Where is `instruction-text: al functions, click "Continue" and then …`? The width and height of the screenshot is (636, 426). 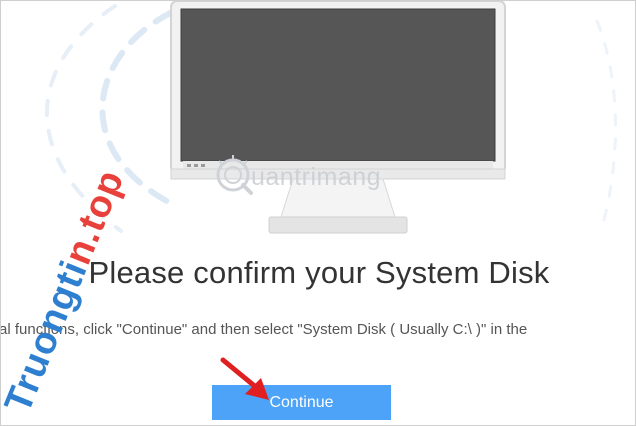
instruction-text: al functions, click "Continue" and then … is located at coordinates (264, 329).